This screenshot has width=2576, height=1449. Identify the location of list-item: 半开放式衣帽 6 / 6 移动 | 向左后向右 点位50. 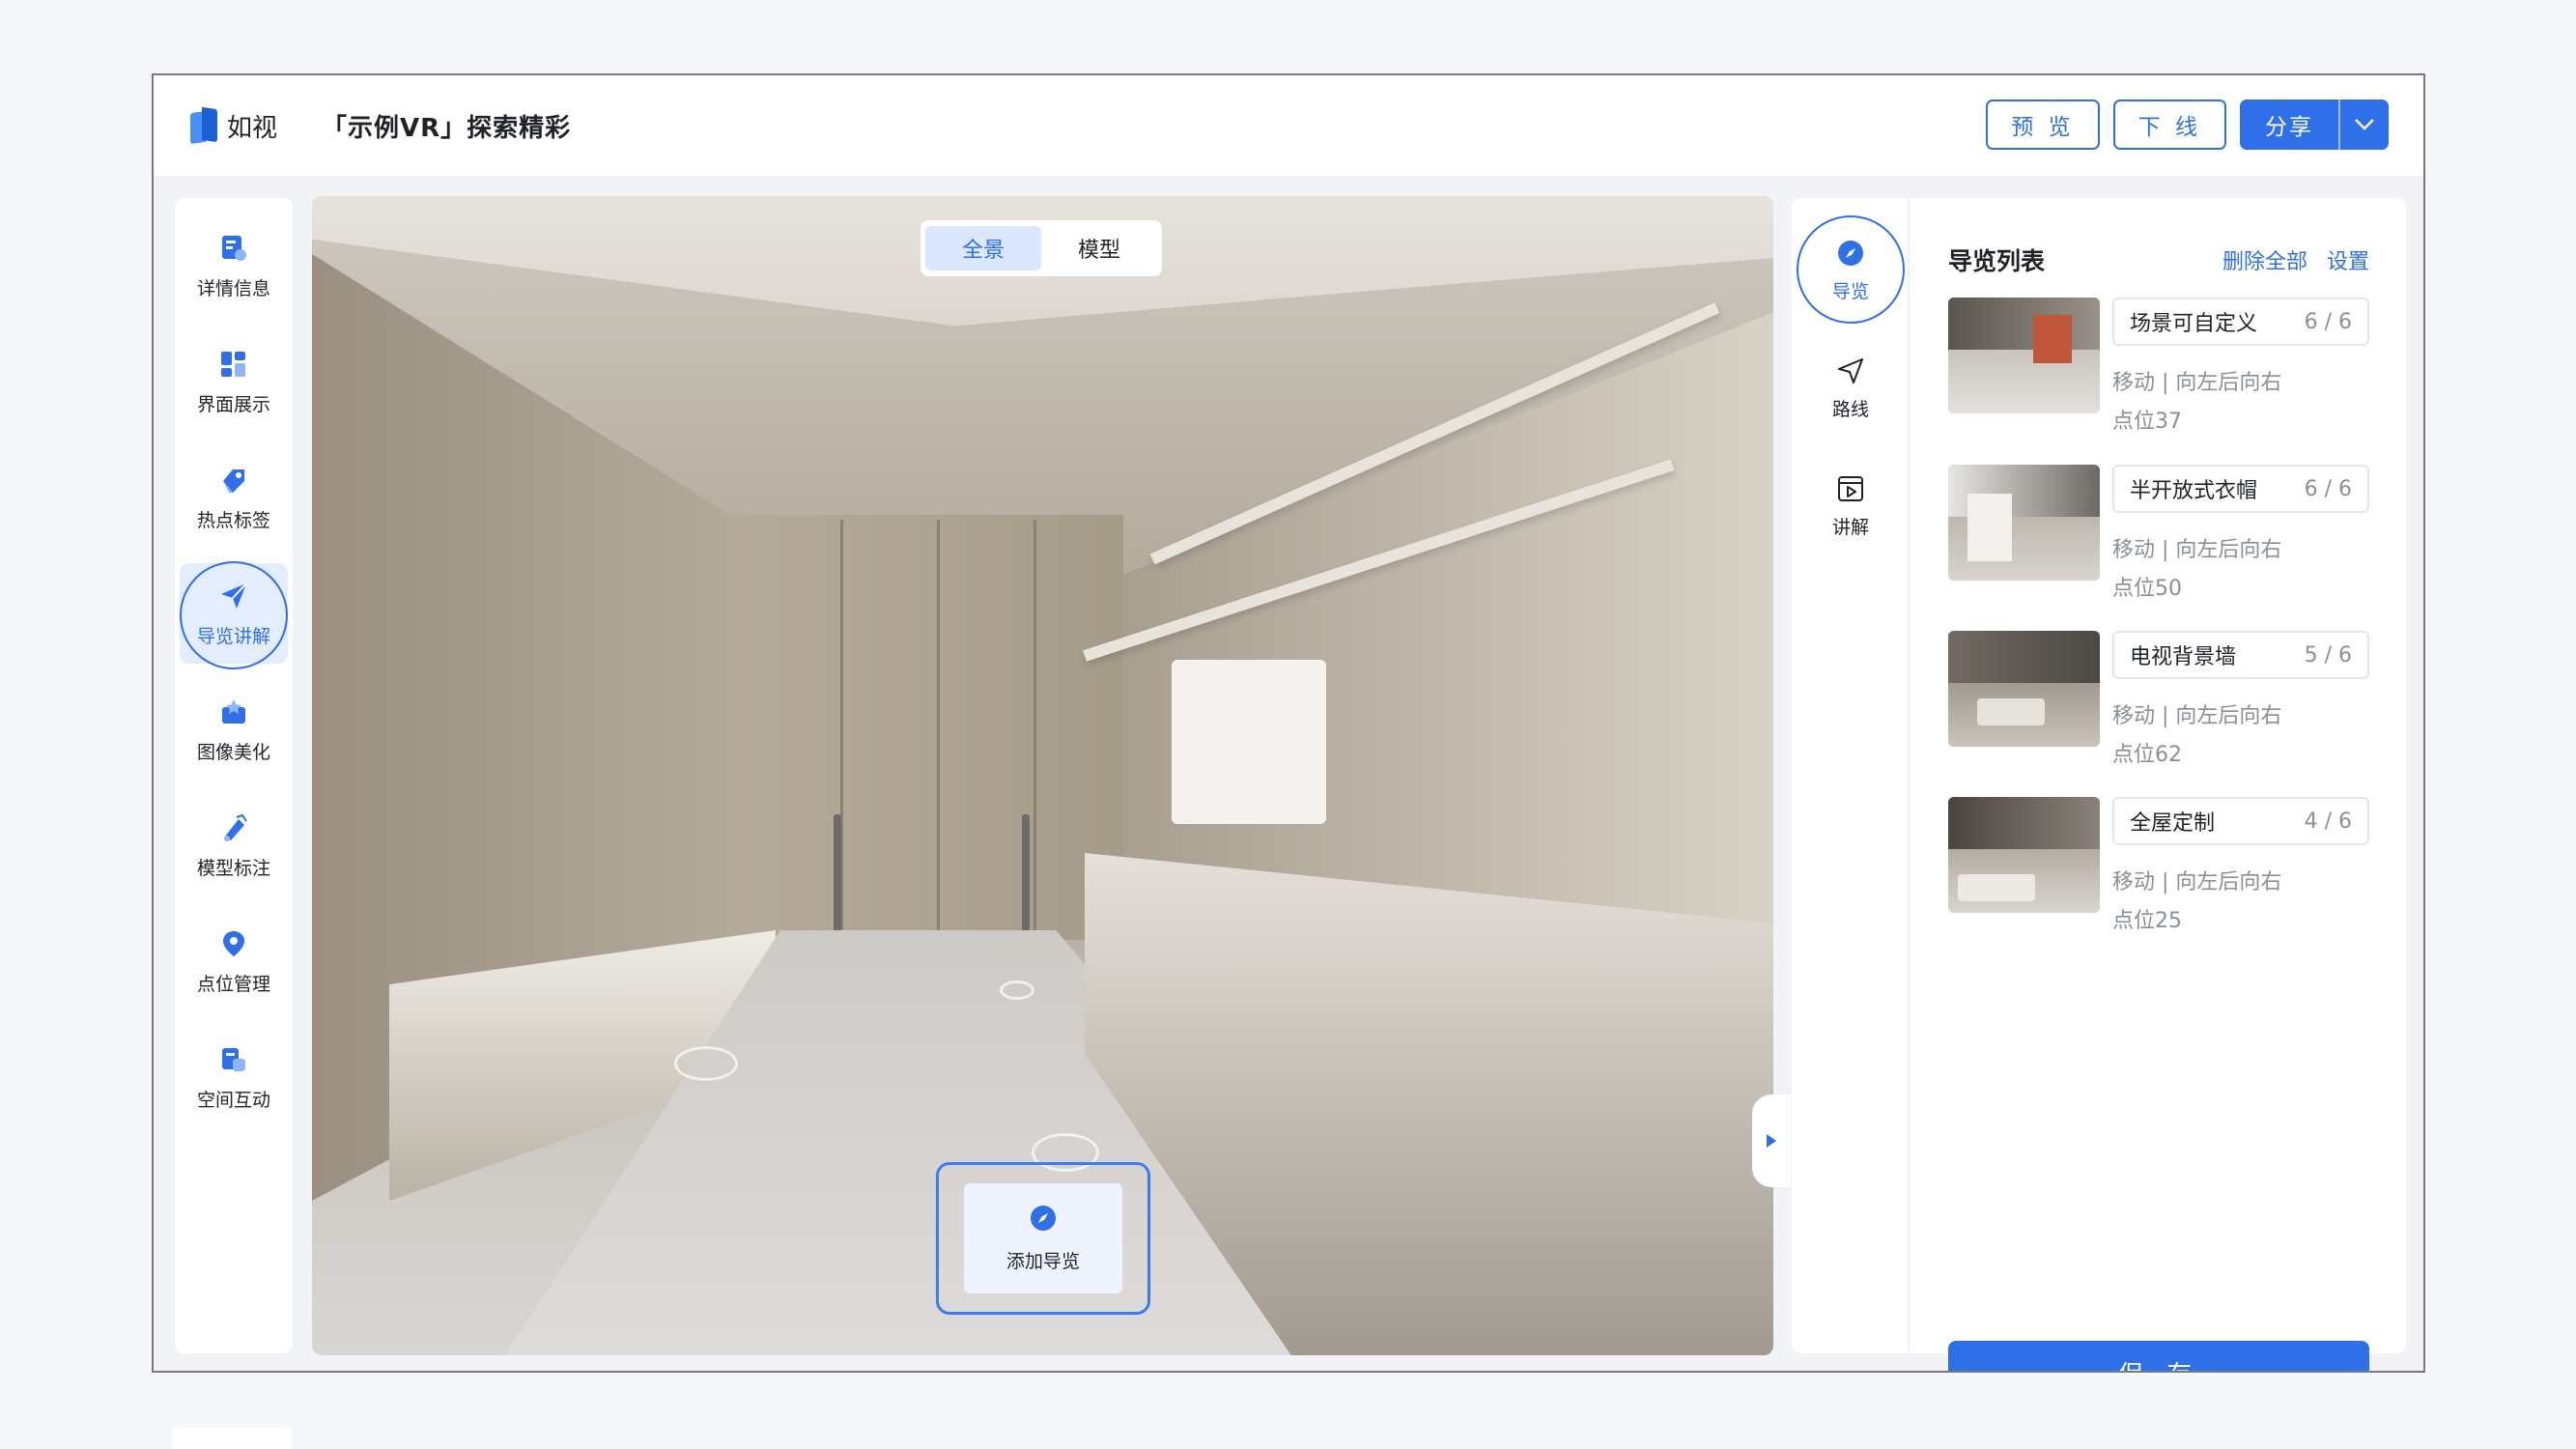
(2158, 537).